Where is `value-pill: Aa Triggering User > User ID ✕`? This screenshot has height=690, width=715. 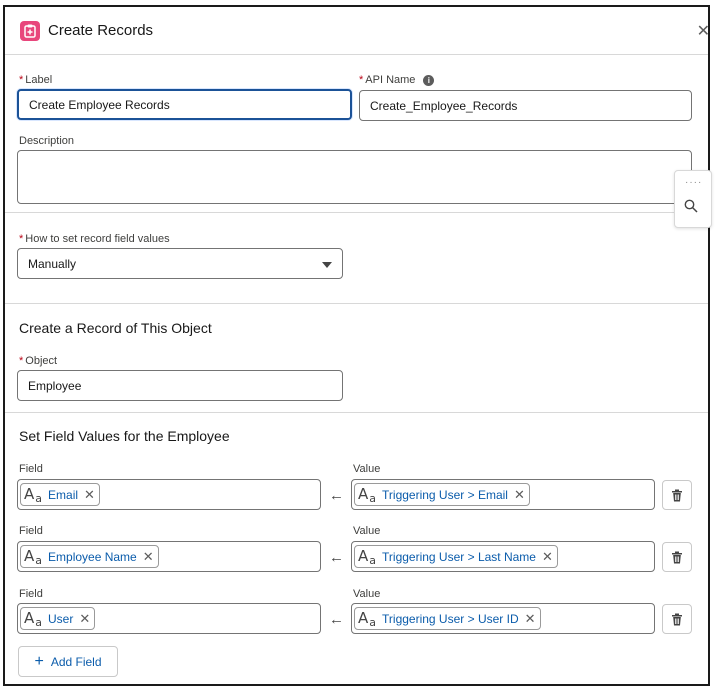
value-pill: Aa Triggering User > User ID ✕ is located at coordinates (447, 618).